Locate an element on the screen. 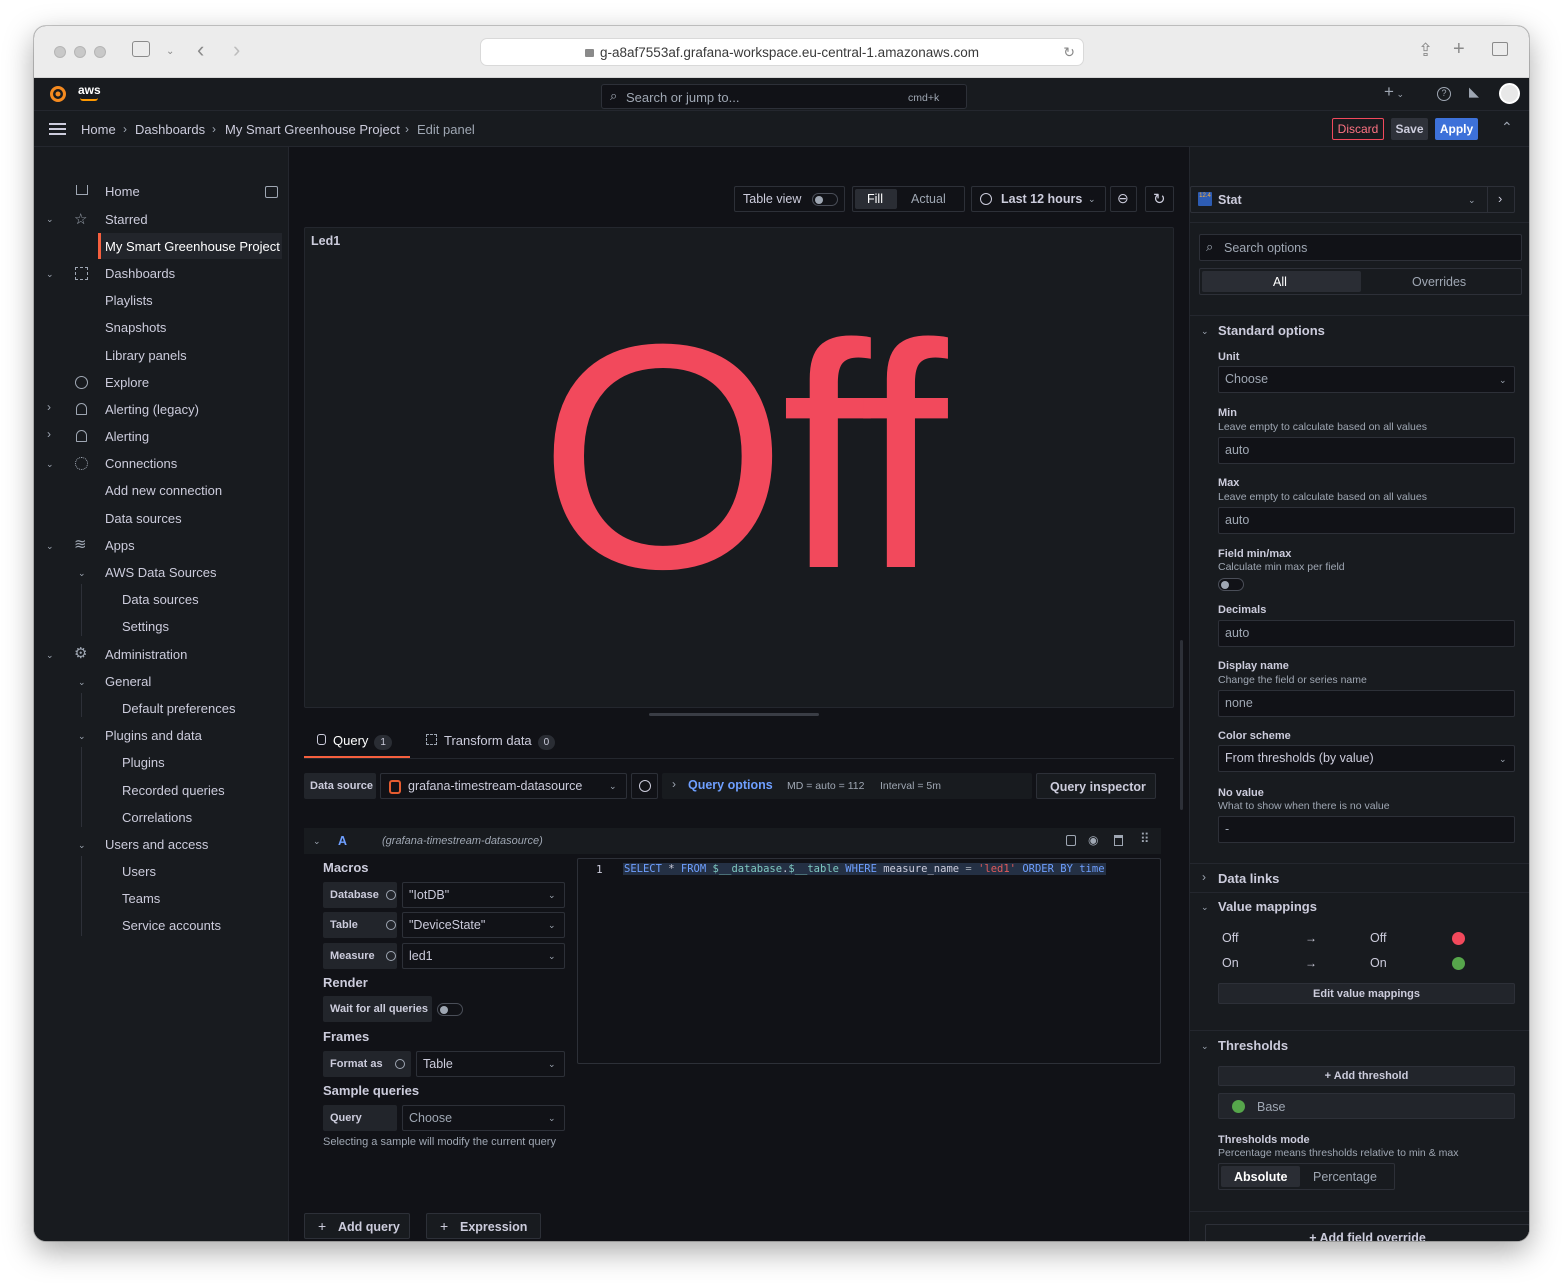 The width and height of the screenshot is (1563, 1283). no-value-input: - is located at coordinates (1366, 829).